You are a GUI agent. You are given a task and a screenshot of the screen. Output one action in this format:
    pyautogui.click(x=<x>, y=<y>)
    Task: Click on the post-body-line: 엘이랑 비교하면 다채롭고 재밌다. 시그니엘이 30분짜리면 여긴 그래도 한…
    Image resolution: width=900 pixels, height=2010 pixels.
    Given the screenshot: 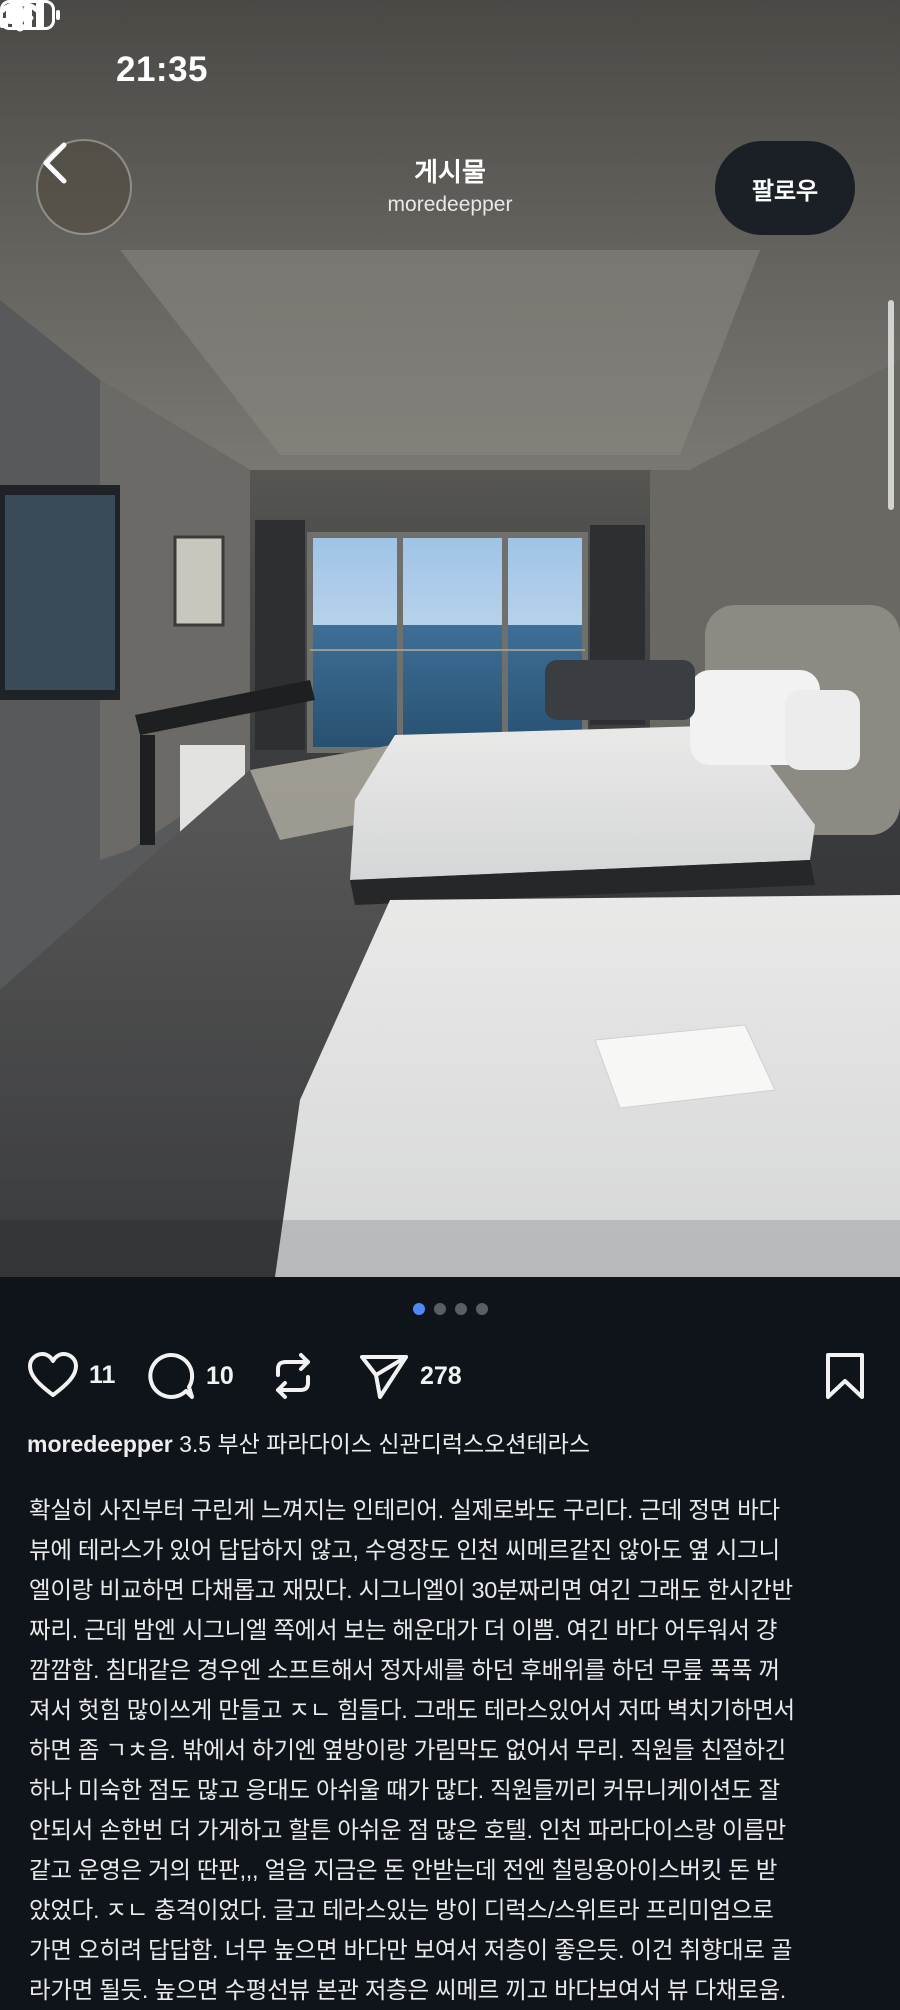 What is the action you would take?
    pyautogui.click(x=411, y=1590)
    